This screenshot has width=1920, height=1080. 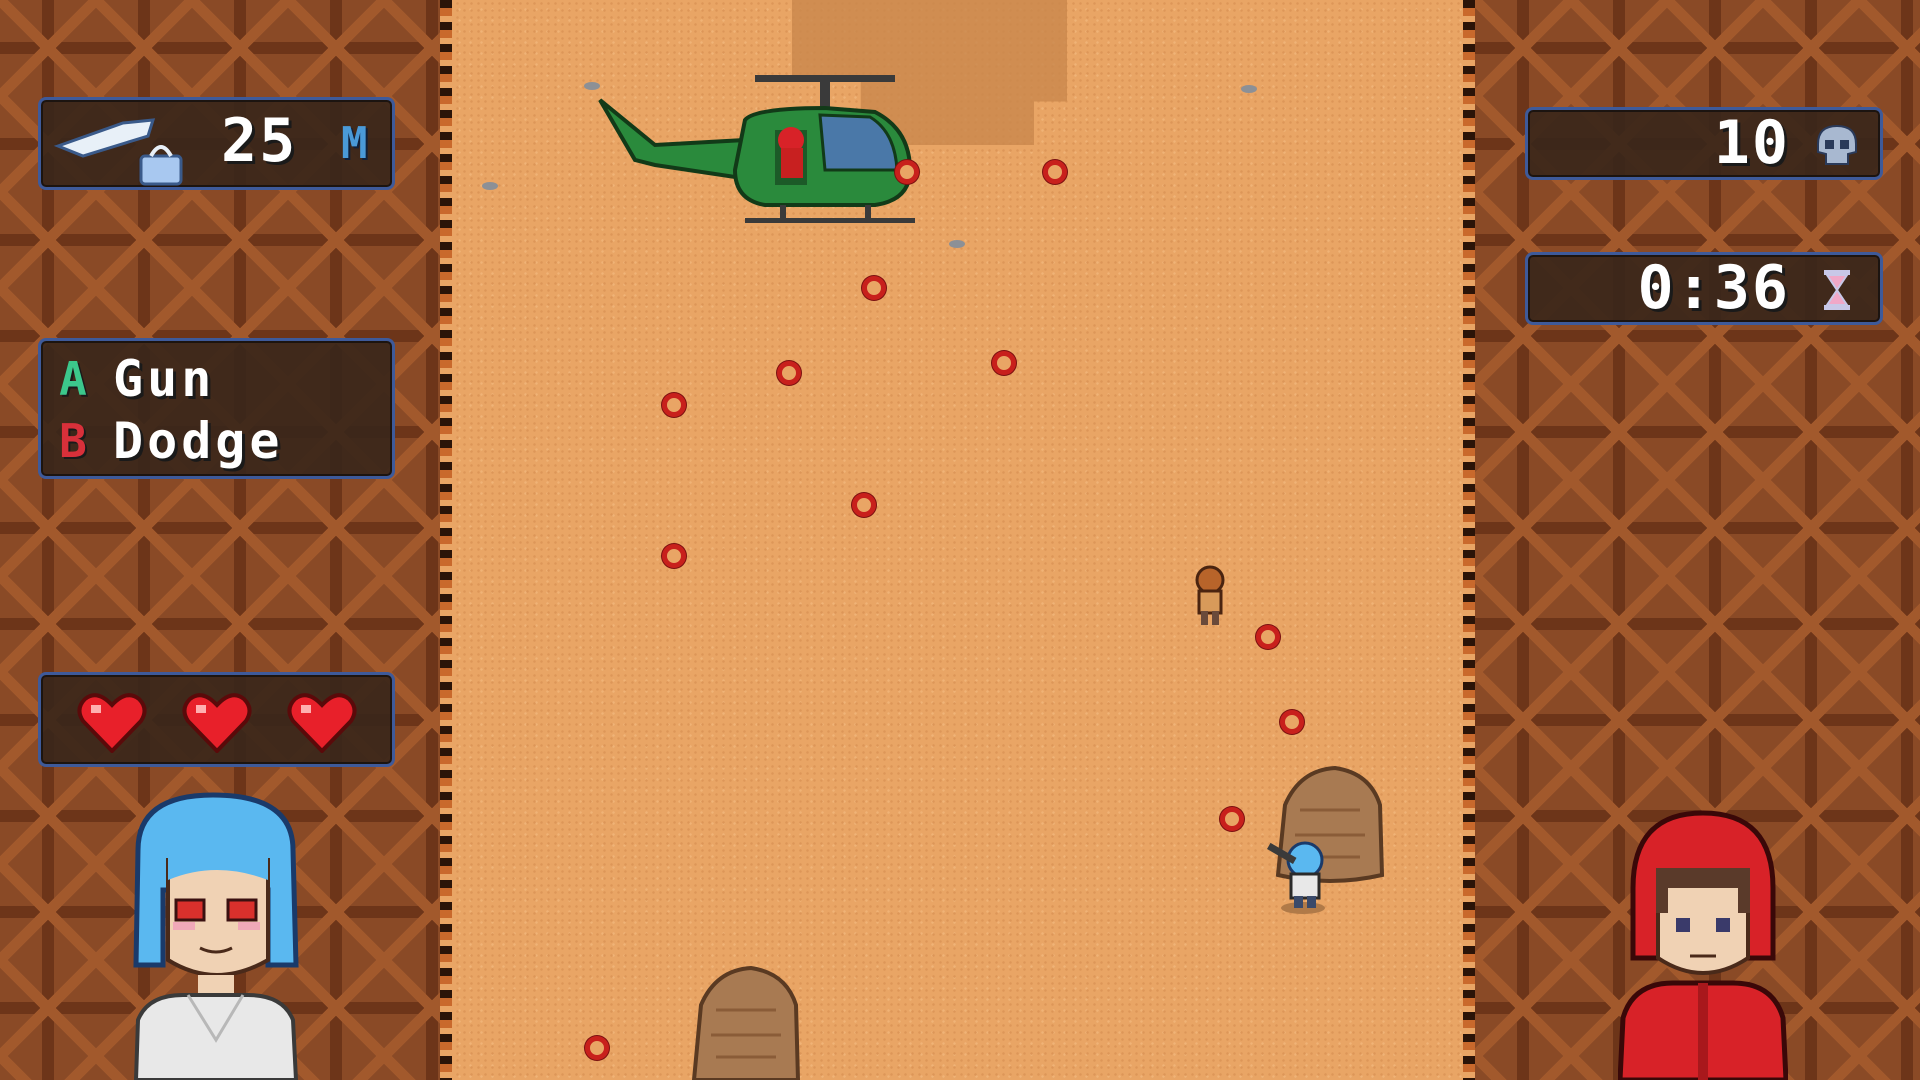 What do you see at coordinates (216, 936) in the screenshot?
I see `player-portrait` at bounding box center [216, 936].